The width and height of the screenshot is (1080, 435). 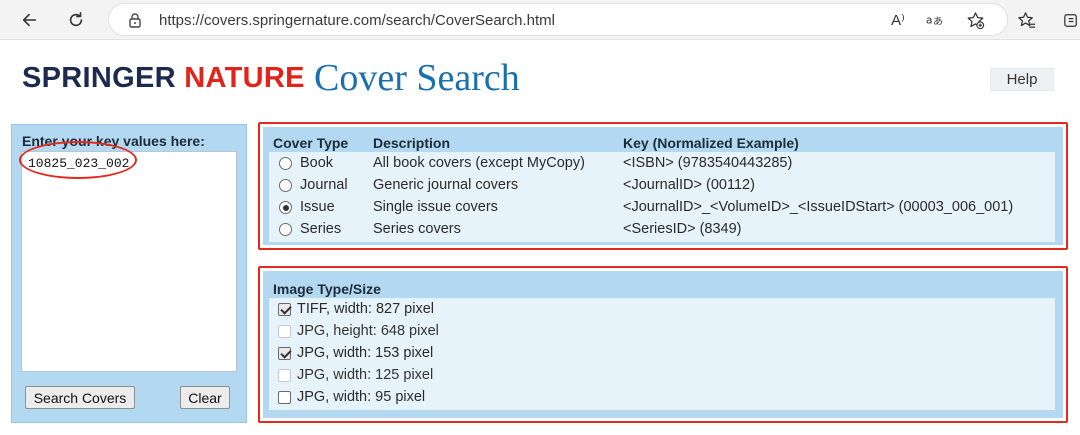 What do you see at coordinates (327, 289) in the screenshot?
I see `image-type-header: Image Type/Size` at bounding box center [327, 289].